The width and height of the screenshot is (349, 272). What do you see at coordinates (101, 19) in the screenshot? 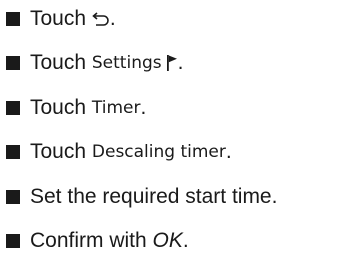
I see `back-arrow-icon` at bounding box center [101, 19].